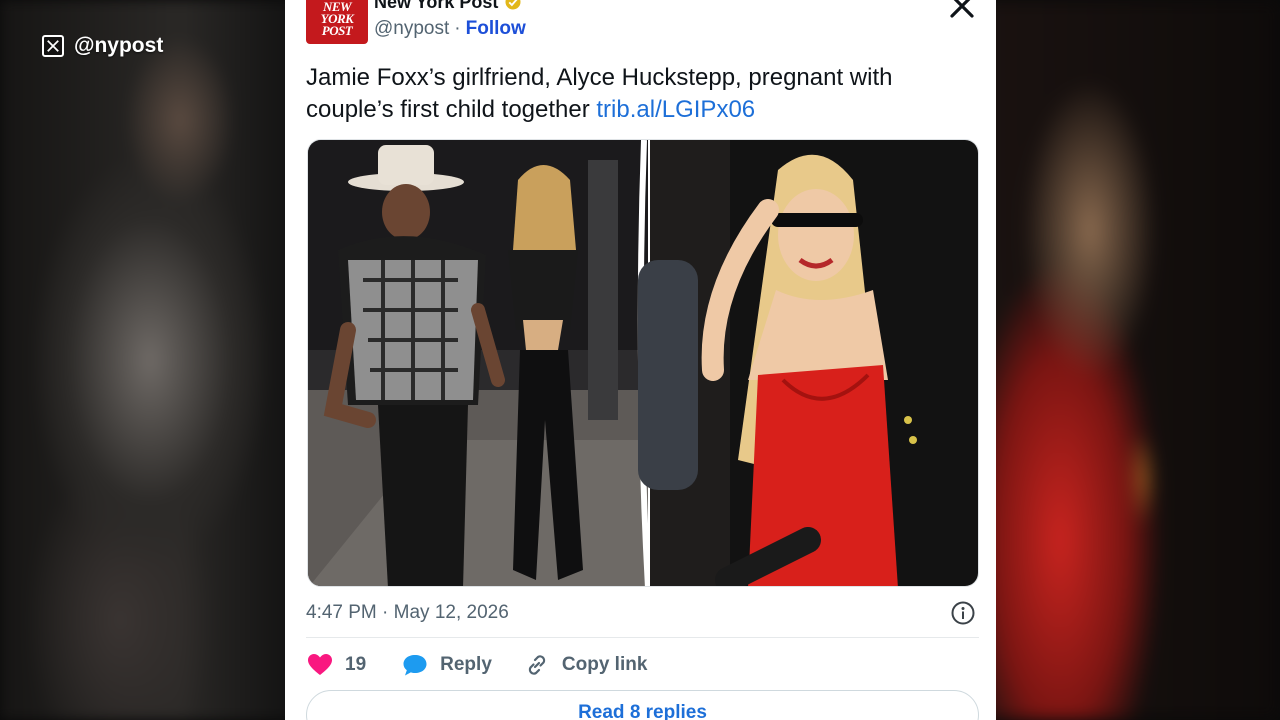  I want to click on handle-row: @nypost · Follow, so click(450, 29).